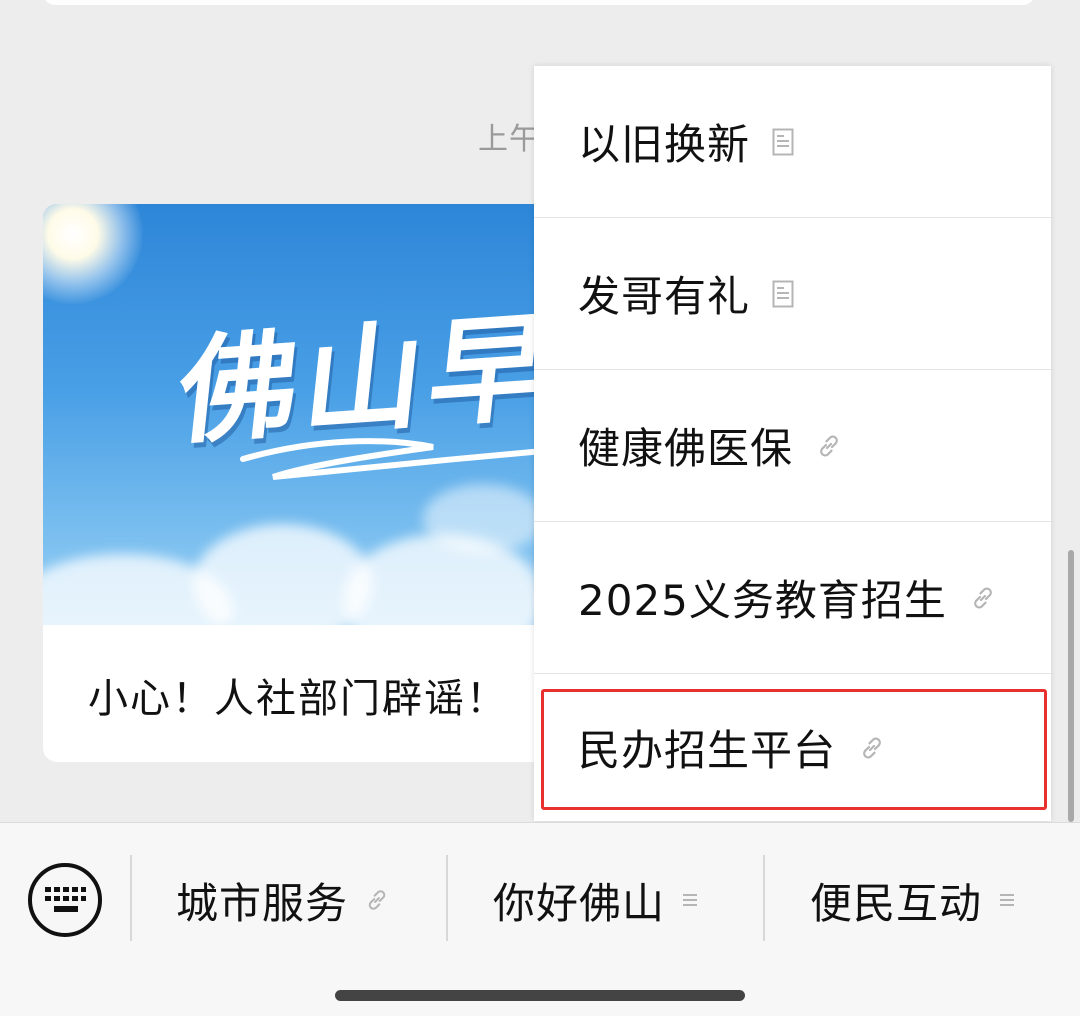 This screenshot has height=1016, width=1080. What do you see at coordinates (540, 995) in the screenshot?
I see `home-indicator` at bounding box center [540, 995].